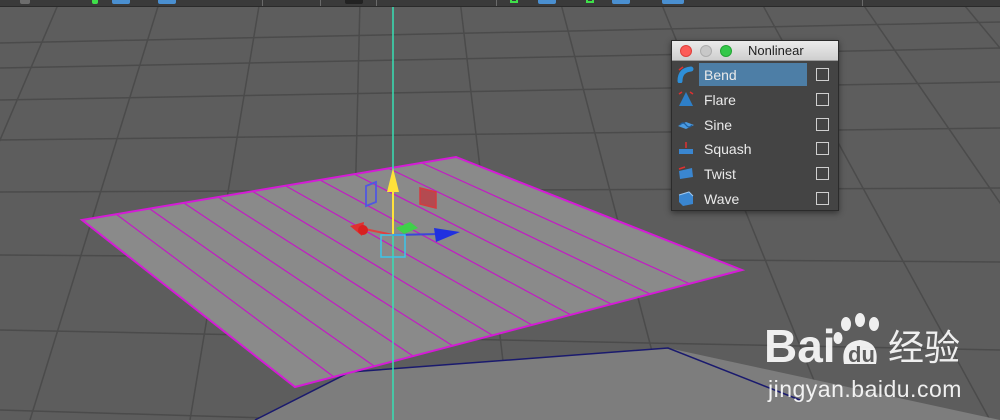 The width and height of the screenshot is (1000, 420). I want to click on deformer-menu: Bend Flare Sine Squash Twist Wave, so click(755, 136).